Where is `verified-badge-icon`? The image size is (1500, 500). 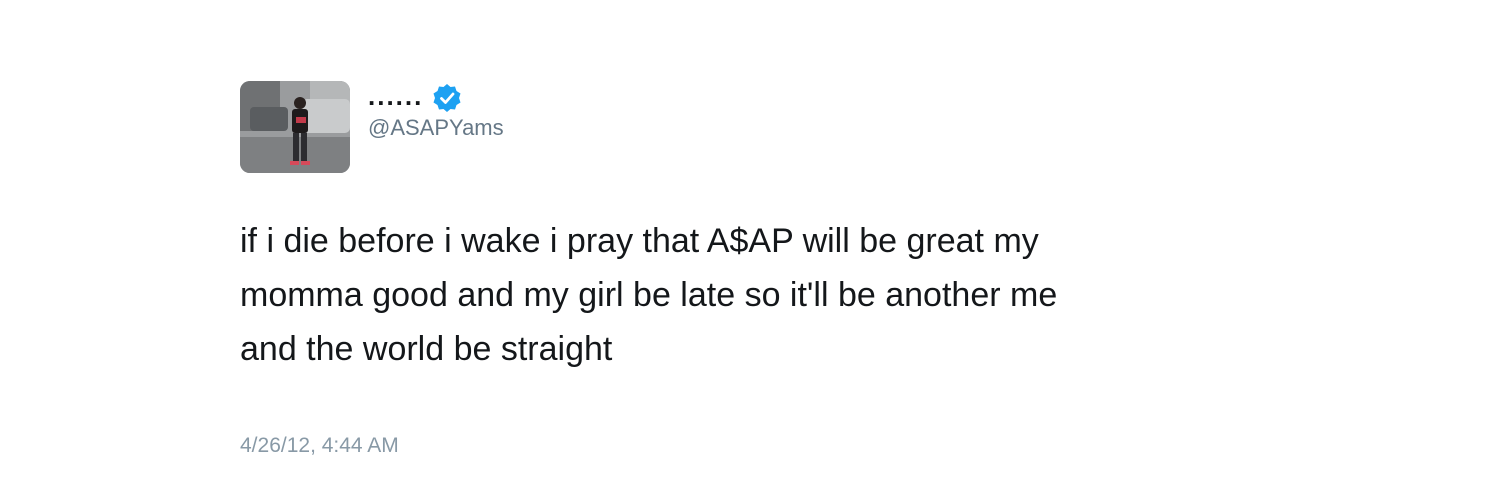 verified-badge-icon is located at coordinates (447, 98).